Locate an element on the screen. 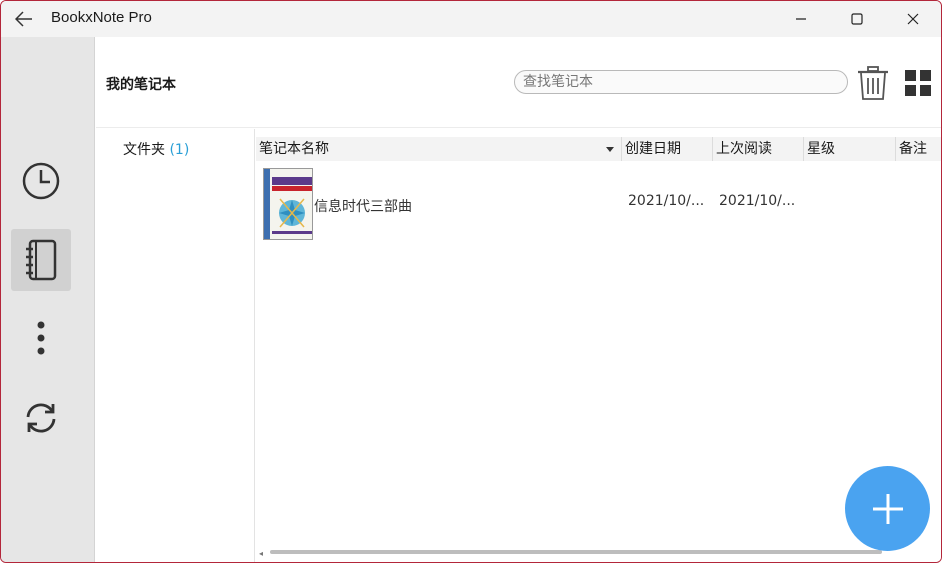 This screenshot has height=563, width=942. column-header-name: 笔记本名称 is located at coordinates (439, 149).